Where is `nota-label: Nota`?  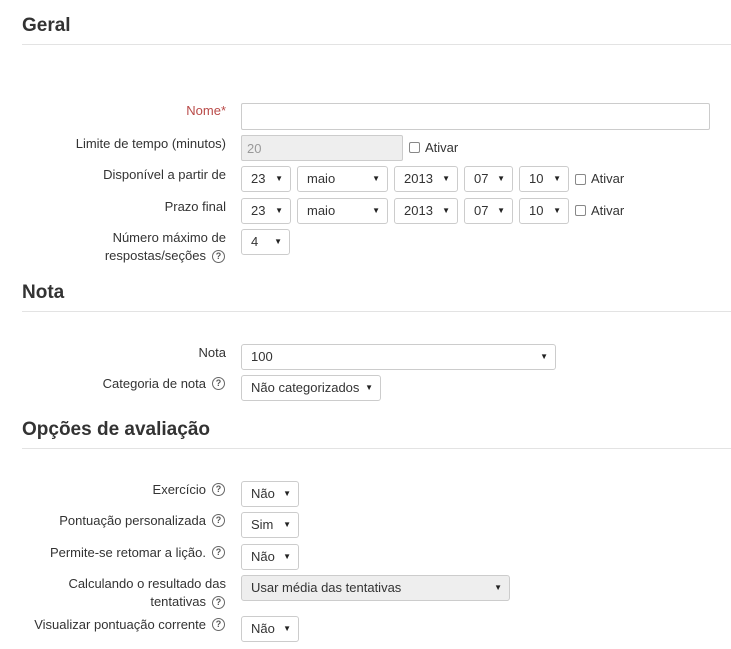
nota-label: Nota is located at coordinates (212, 352).